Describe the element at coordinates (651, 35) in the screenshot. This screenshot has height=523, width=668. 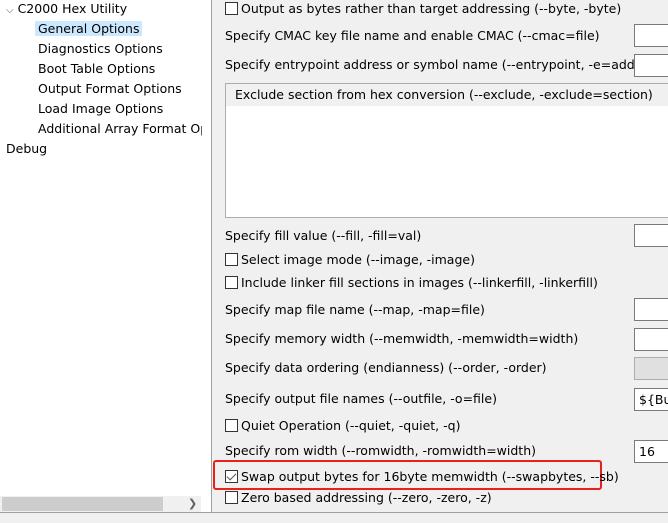
I see `cmac-input` at that location.